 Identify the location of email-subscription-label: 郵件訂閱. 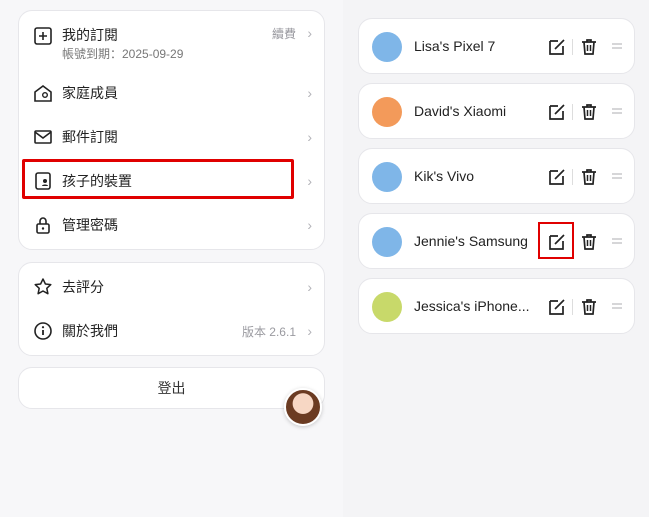
(90, 137).